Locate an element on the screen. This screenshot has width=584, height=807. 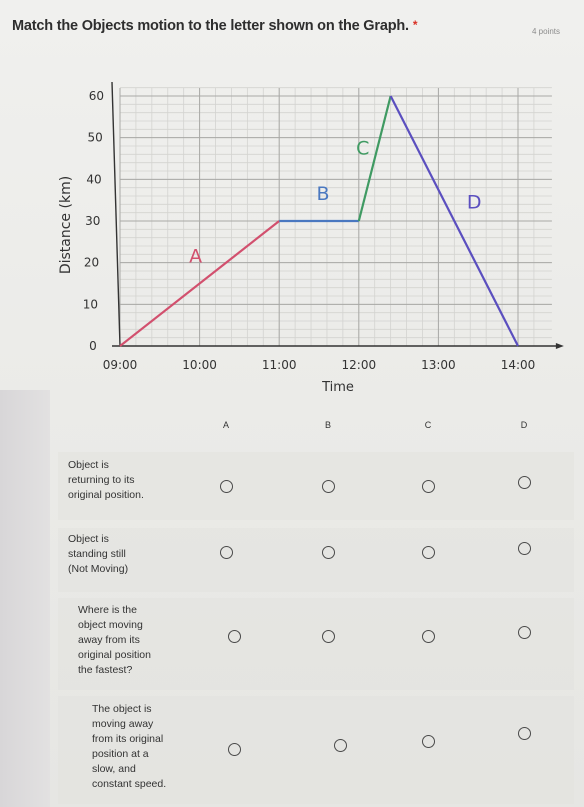
x-axis-label: Time is located at coordinates (337, 387).